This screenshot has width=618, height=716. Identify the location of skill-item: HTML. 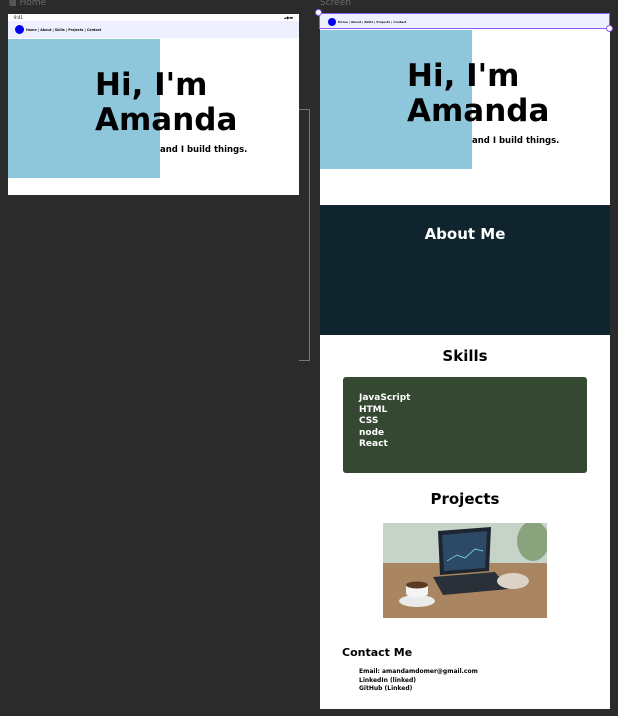
(373, 409).